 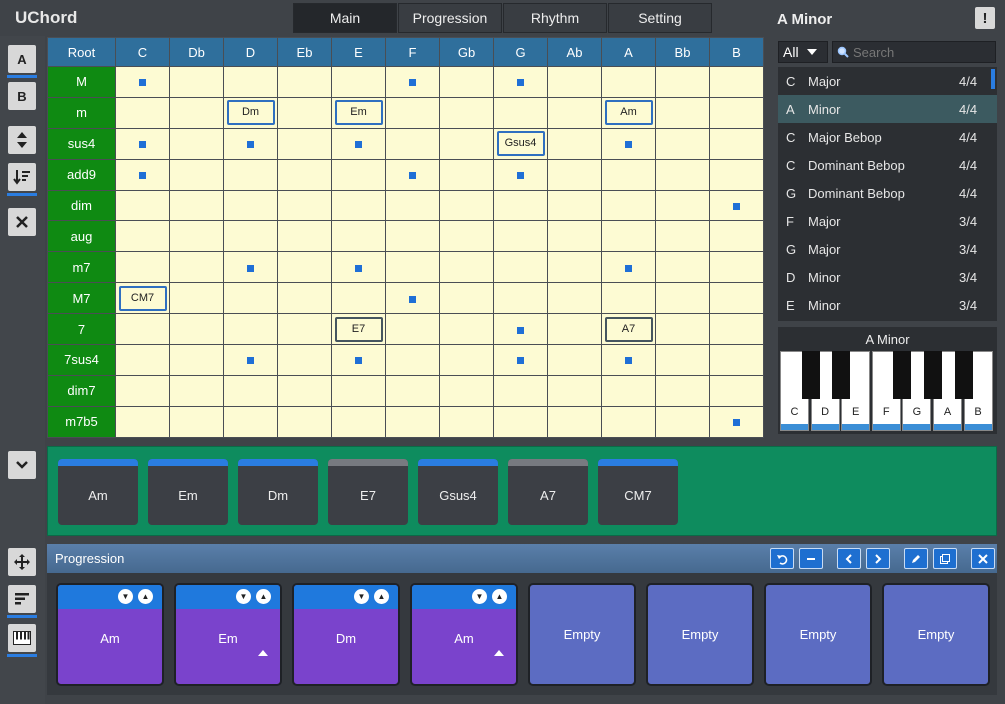 I want to click on chord-chip: E7, so click(x=358, y=329).